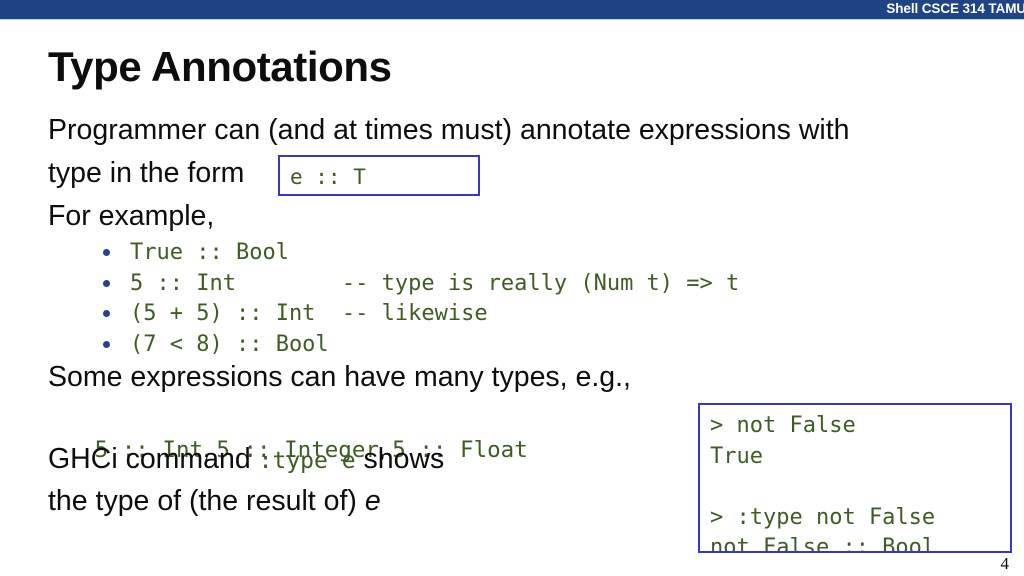  What do you see at coordinates (435, 283) in the screenshot?
I see `list-item-label: 5 :: Int -- type is really (Num t) => t` at bounding box center [435, 283].